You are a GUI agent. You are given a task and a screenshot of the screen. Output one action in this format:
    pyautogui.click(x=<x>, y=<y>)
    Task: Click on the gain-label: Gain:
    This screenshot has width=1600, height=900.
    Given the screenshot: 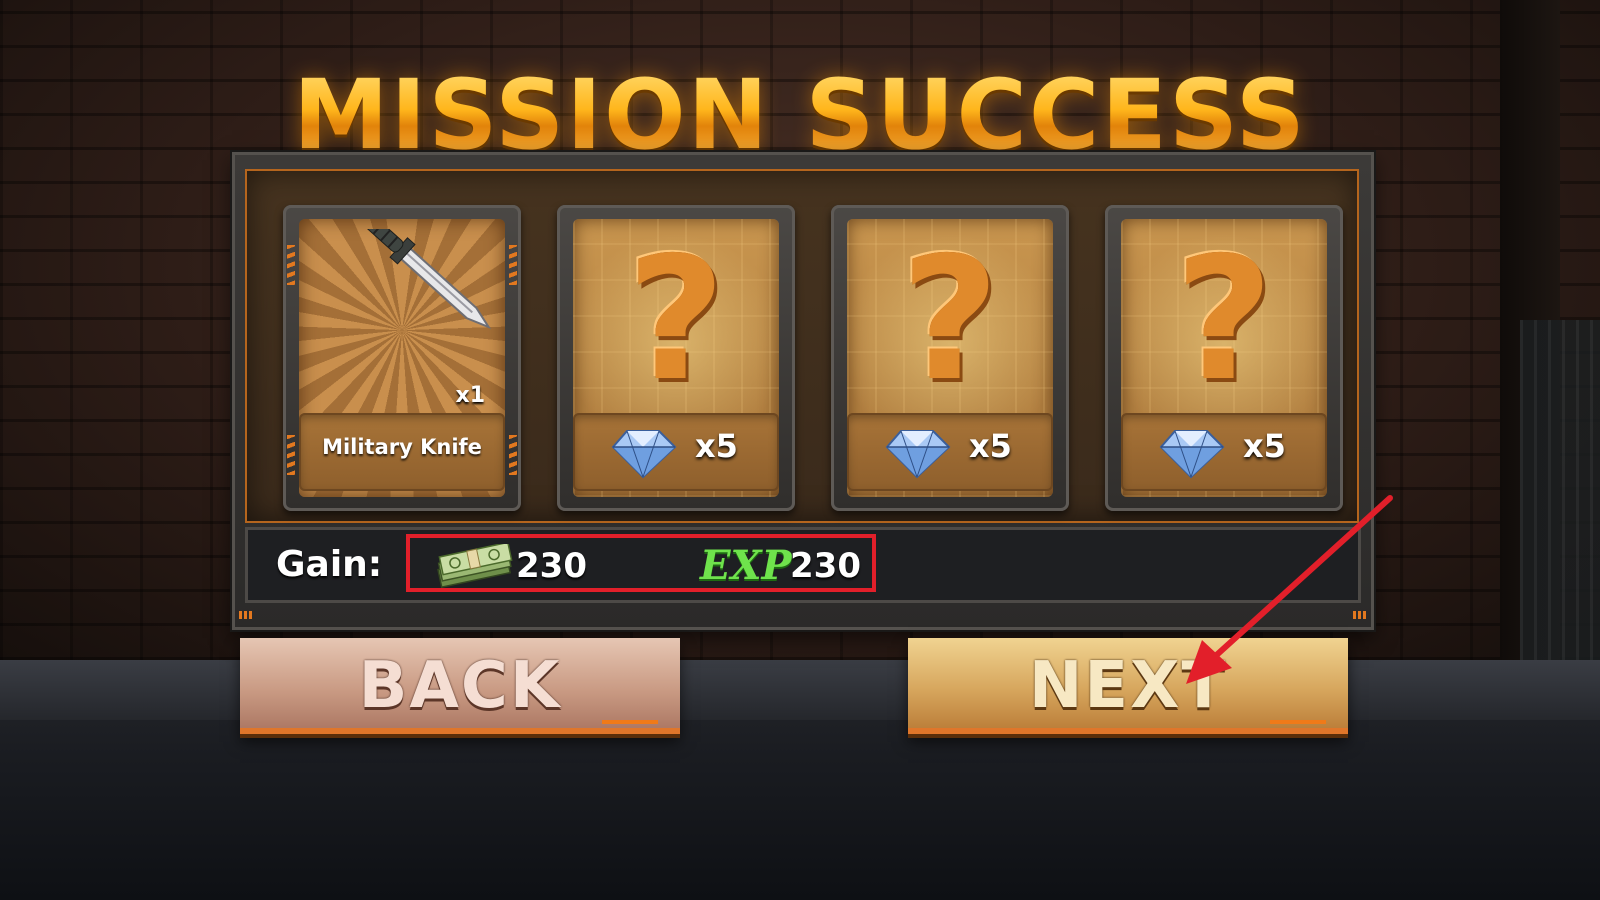 What is the action you would take?
    pyautogui.click(x=329, y=564)
    